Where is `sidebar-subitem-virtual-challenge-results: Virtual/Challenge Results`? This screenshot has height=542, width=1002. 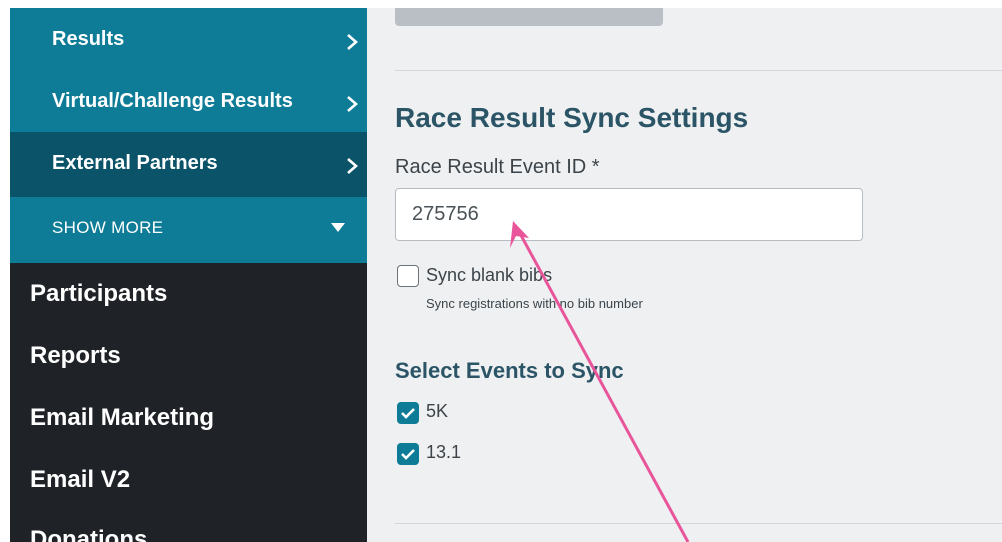
sidebar-subitem-virtual-challenge-results: Virtual/Challenge Results is located at coordinates (188, 101).